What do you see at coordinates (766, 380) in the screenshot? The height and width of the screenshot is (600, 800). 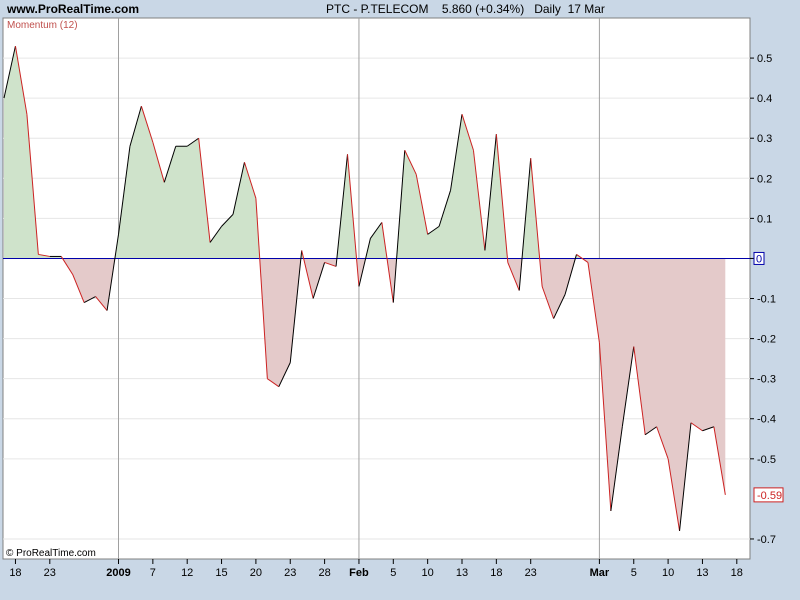 I see `y-tick-label: -0.3` at bounding box center [766, 380].